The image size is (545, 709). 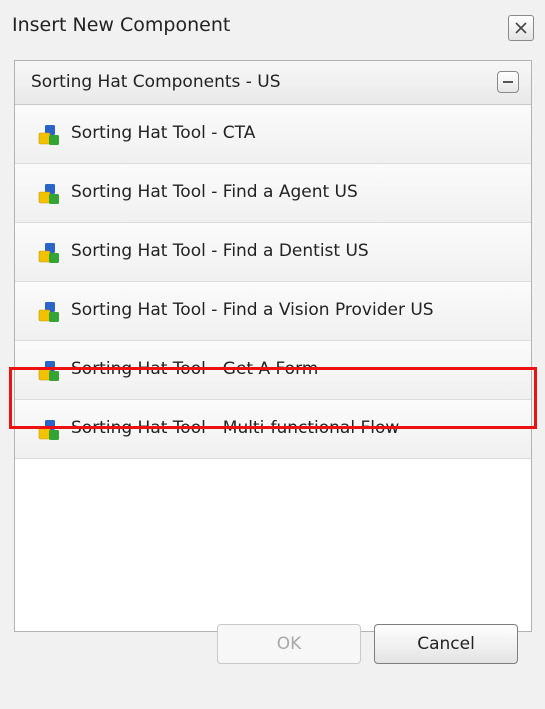 I want to click on list-item: Sorting Hat Tool - Find a Agent US, so click(x=273, y=193).